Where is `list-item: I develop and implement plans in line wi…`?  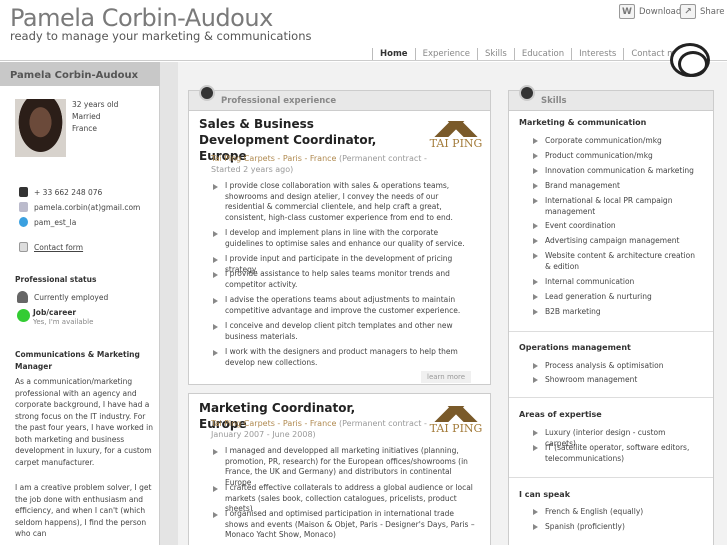 list-item: I develop and implement plans in line wi… is located at coordinates (344, 238).